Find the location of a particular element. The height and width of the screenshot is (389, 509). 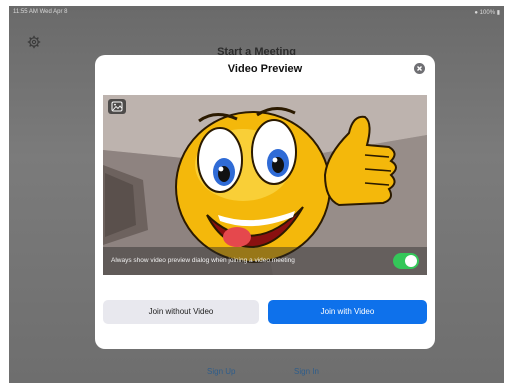

status-time: 11:55 AM Wed Apr 8 is located at coordinates (40, 12).